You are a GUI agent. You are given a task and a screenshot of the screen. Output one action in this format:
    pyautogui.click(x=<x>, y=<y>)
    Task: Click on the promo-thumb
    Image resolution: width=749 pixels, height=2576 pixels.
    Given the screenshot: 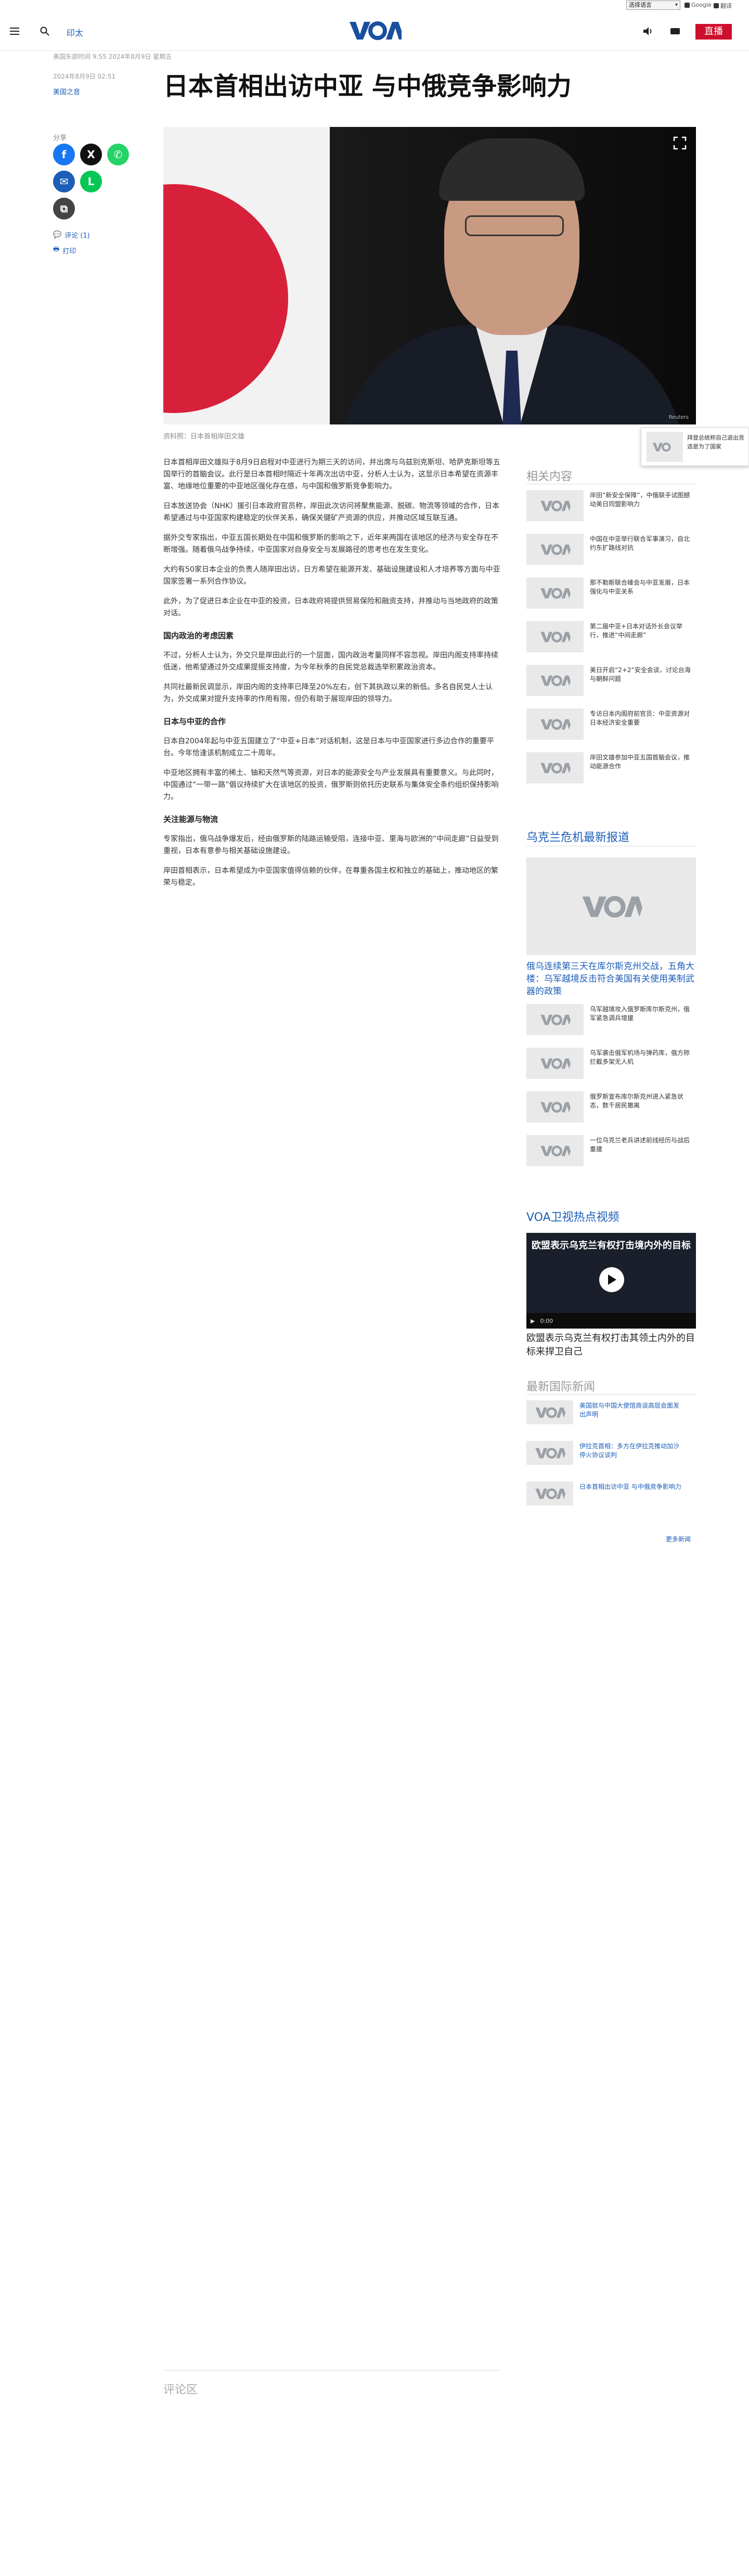 What is the action you would take?
    pyautogui.click(x=665, y=447)
    